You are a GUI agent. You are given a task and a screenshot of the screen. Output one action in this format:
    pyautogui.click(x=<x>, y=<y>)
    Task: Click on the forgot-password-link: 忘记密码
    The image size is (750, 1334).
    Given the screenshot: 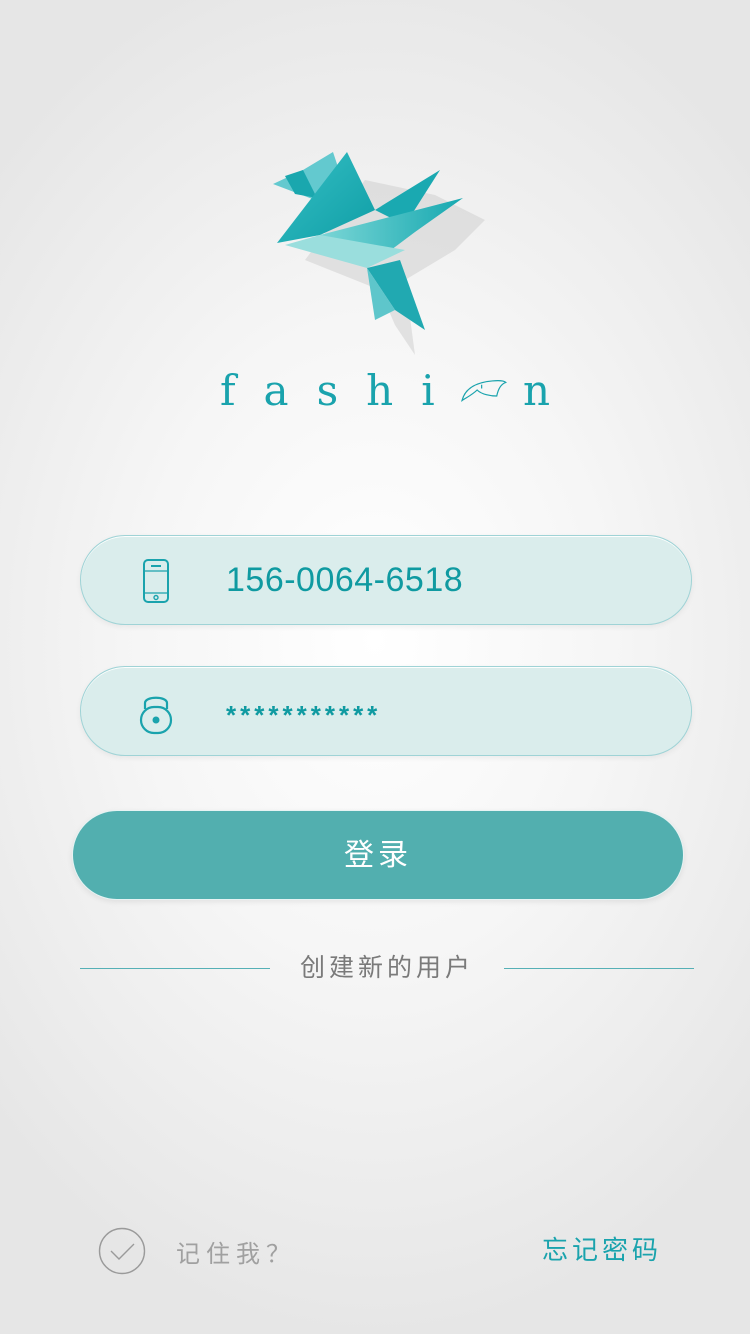 What is the action you would take?
    pyautogui.click(x=602, y=1248)
    